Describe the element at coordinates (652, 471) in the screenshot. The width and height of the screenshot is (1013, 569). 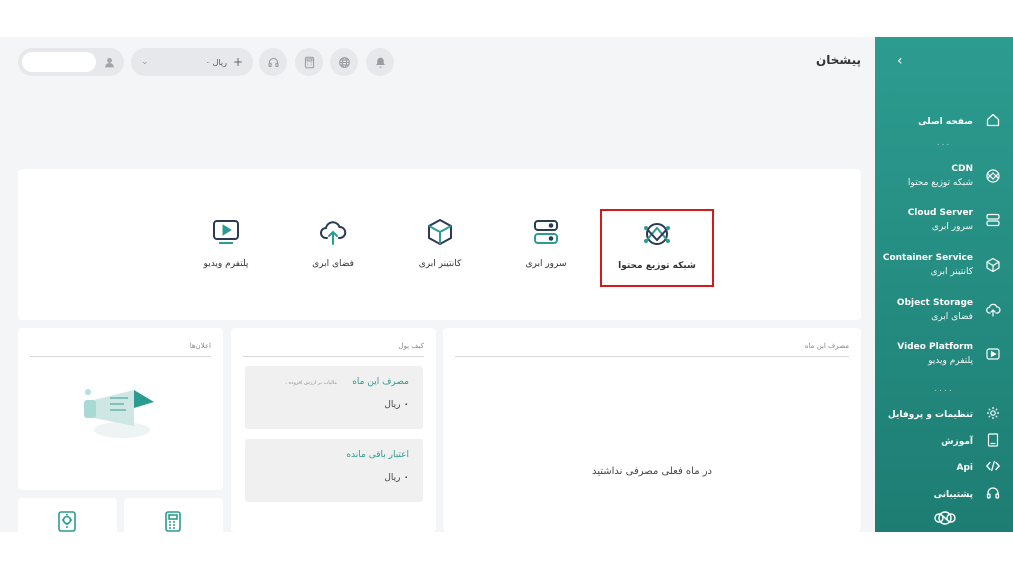
I see `usage-empty-text: در ماه فعلی مصرفی نداشتید` at that location.